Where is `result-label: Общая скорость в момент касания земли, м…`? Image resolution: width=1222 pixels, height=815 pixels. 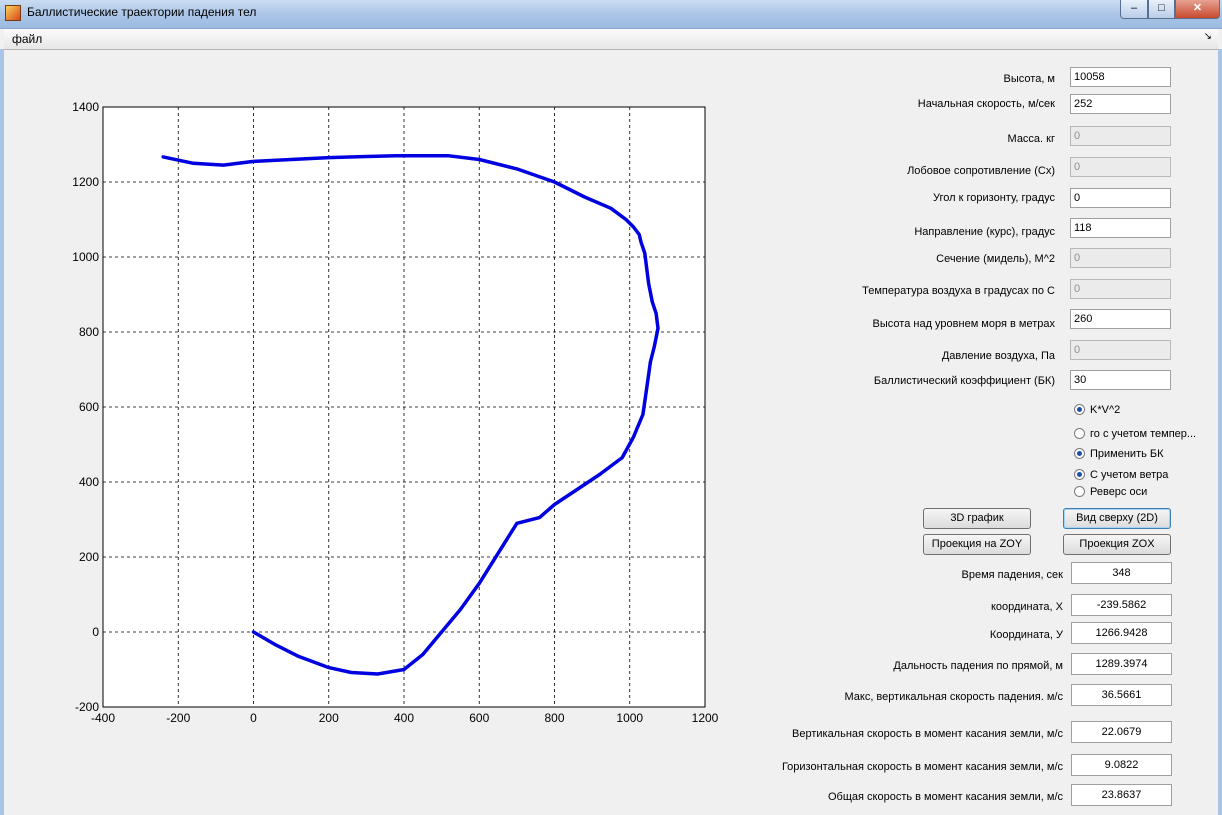 result-label: Общая скорость в момент касания земли, м… is located at coordinates (945, 797).